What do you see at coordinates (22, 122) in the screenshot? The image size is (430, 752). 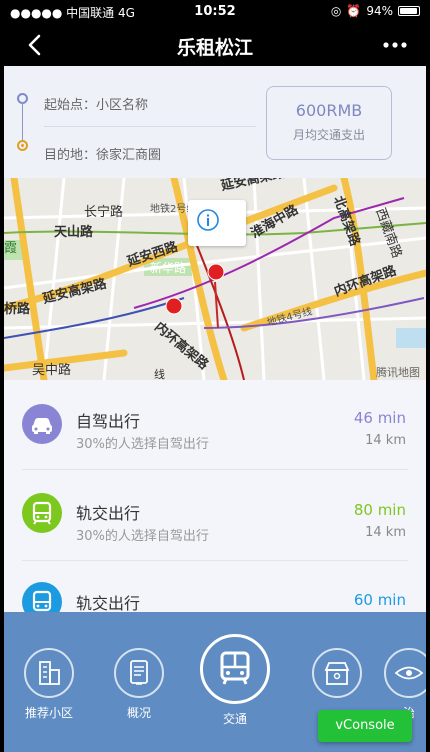 I see `route-line` at bounding box center [22, 122].